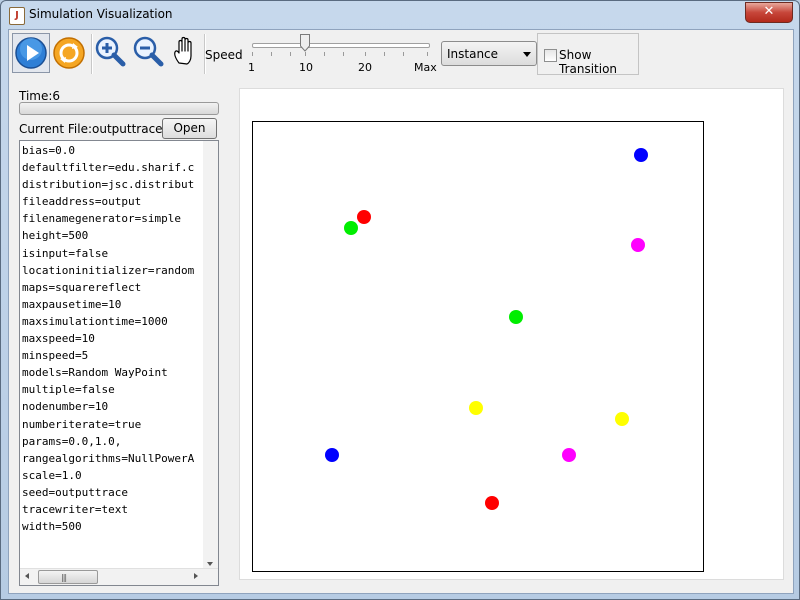  I want to click on property-line: multiple=false, so click(68, 390).